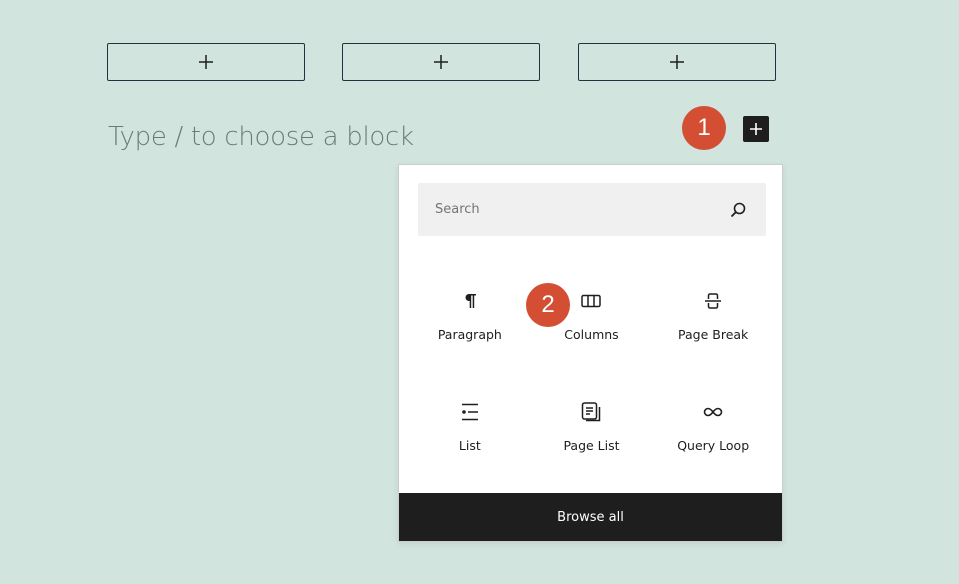 Image resolution: width=959 pixels, height=584 pixels. I want to click on columns-icon, so click(591, 301).